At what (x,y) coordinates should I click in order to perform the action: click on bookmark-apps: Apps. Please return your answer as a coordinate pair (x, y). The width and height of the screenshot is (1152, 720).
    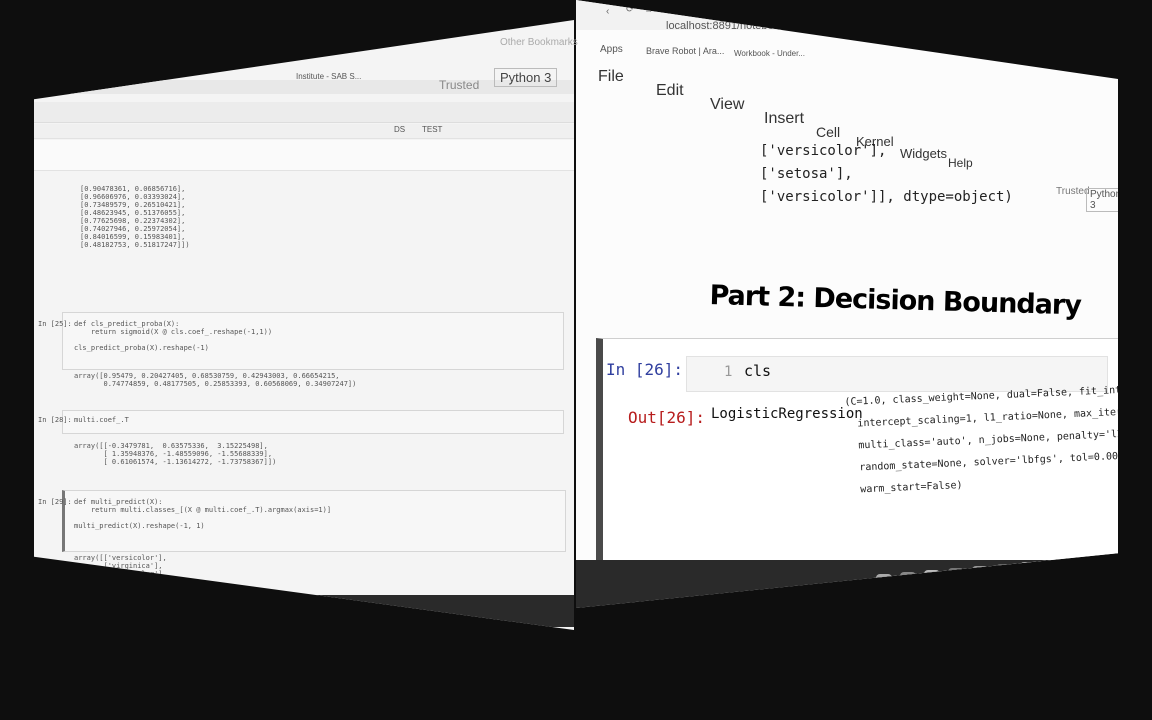
    Looking at the image, I should click on (611, 49).